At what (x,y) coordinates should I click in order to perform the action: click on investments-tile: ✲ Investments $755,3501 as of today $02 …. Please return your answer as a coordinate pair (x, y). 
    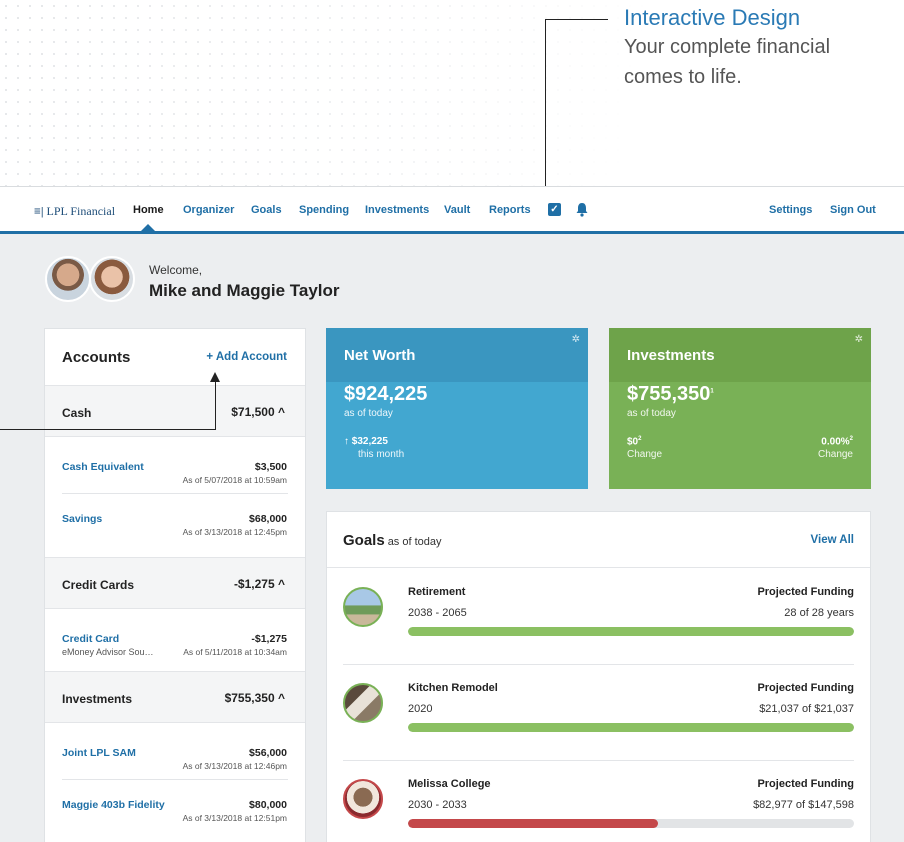
    Looking at the image, I should click on (740, 408).